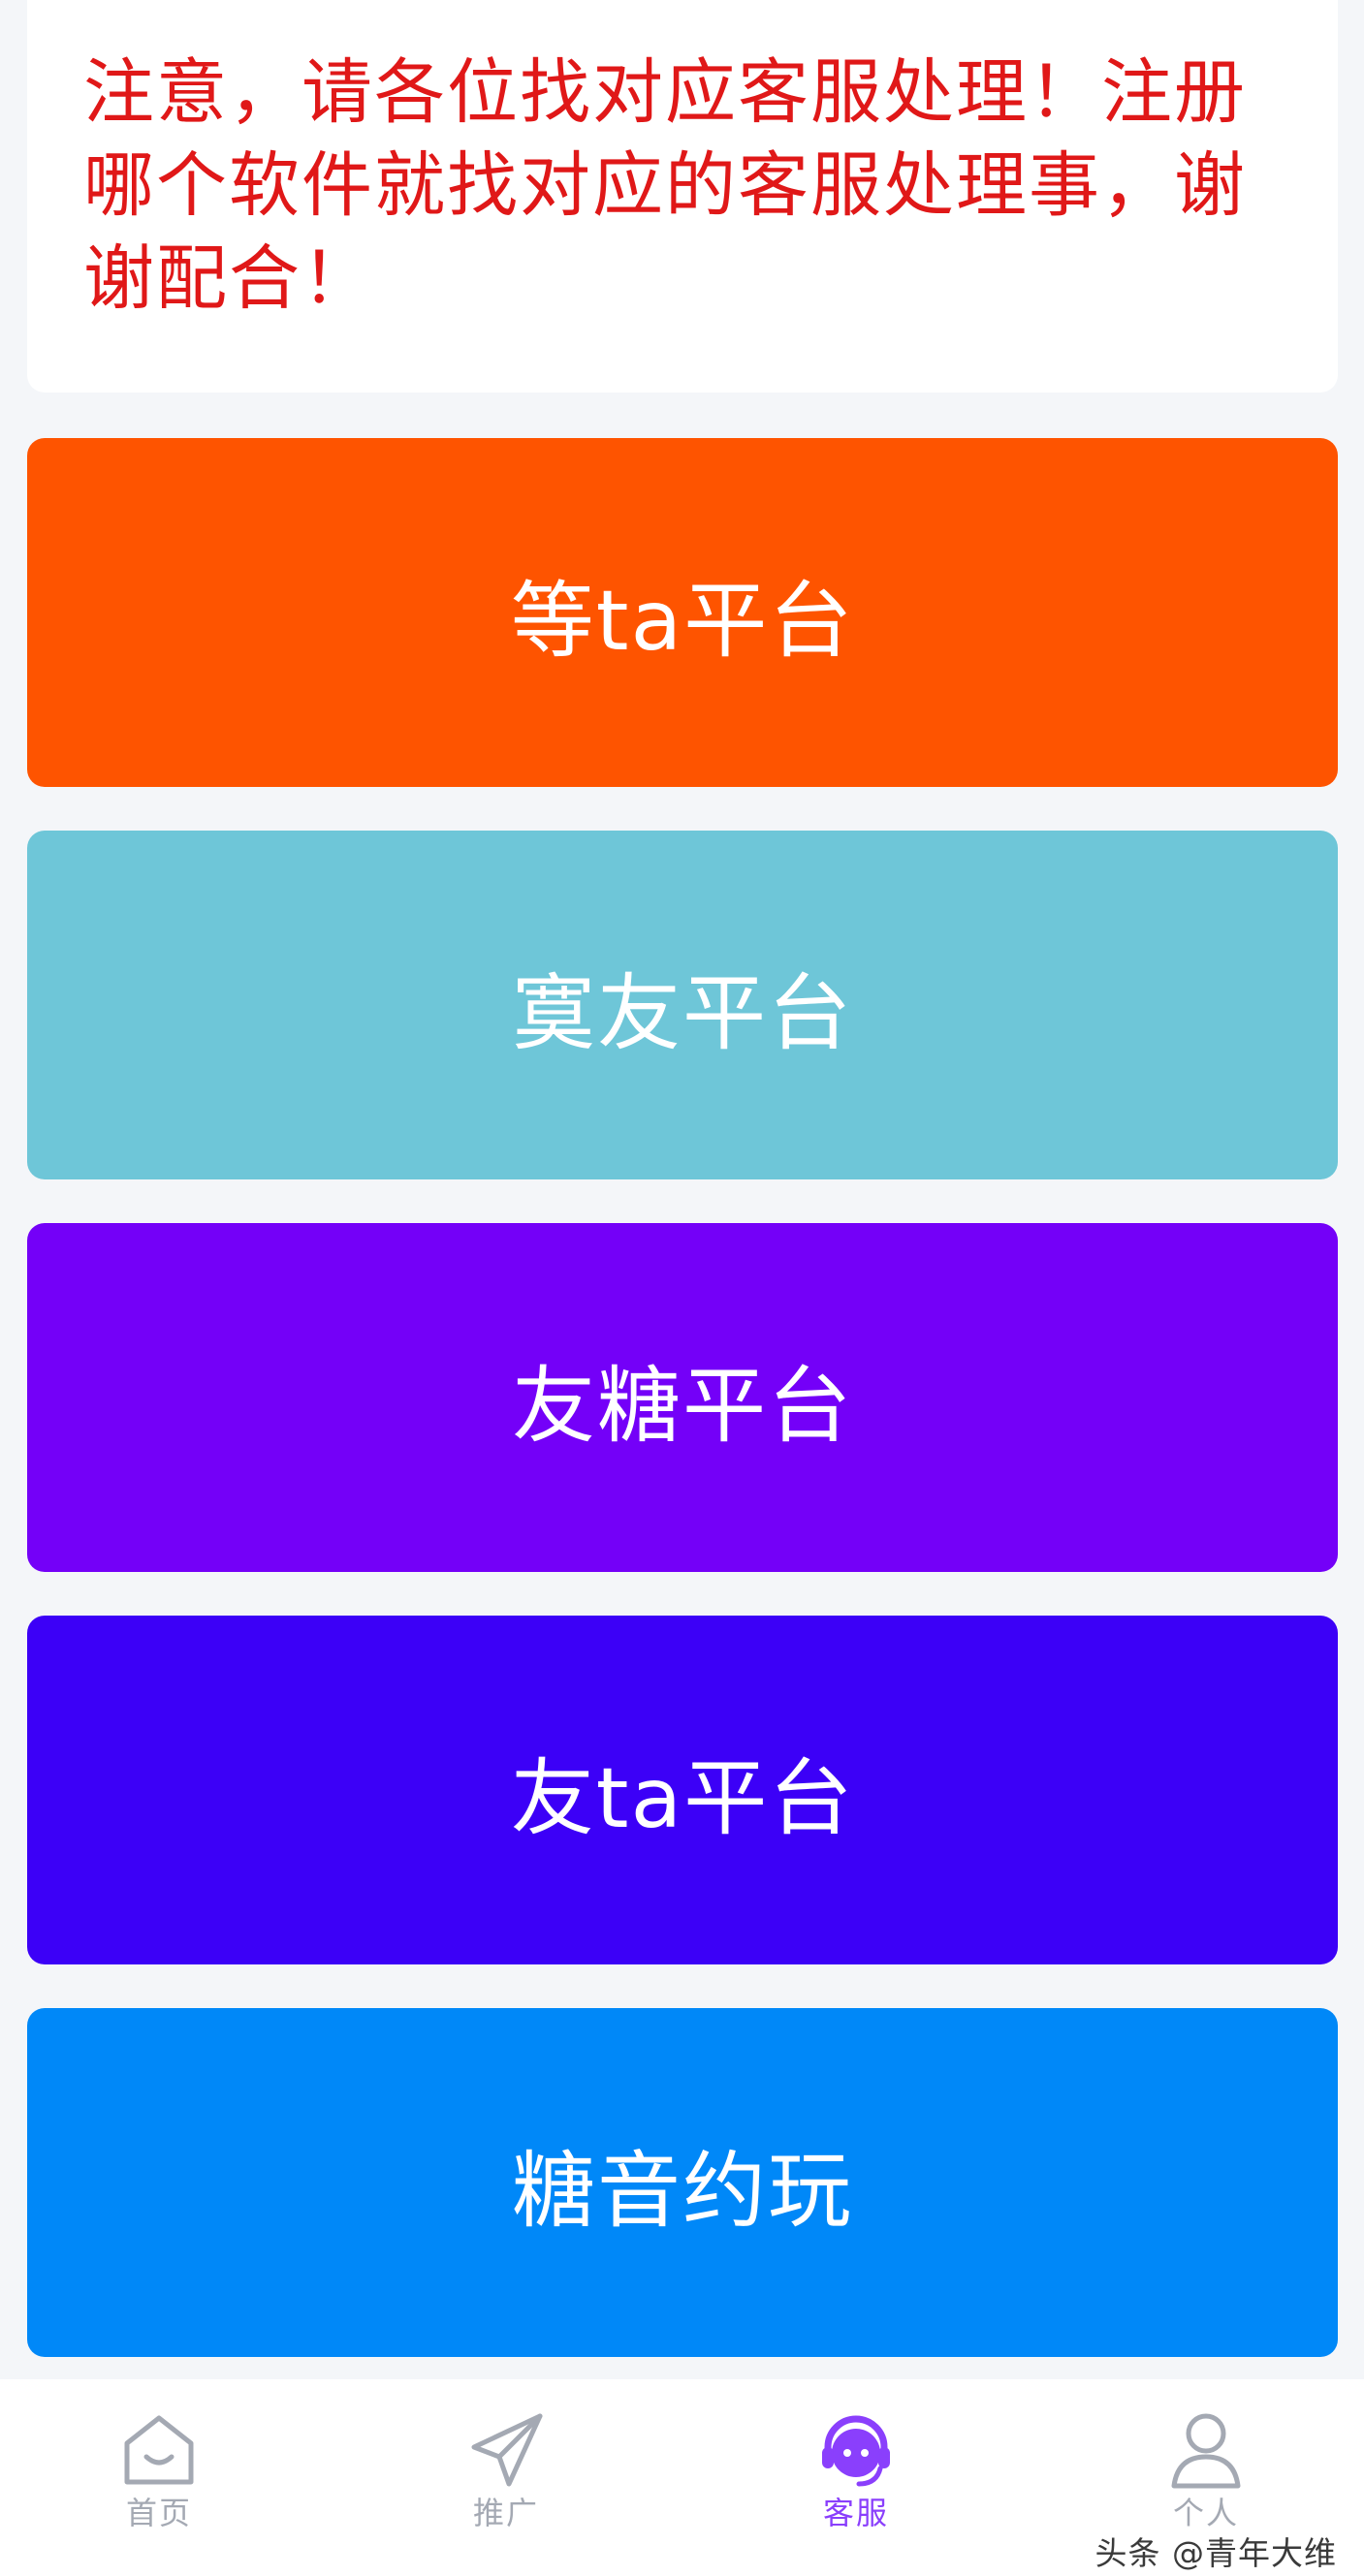  I want to click on user-icon, so click(1206, 2451).